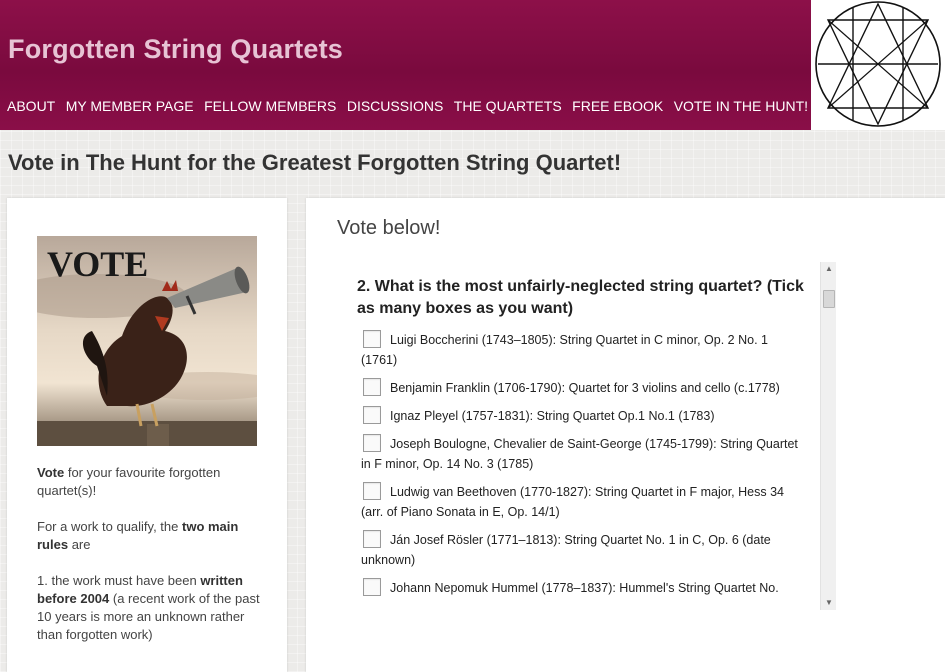 The height and width of the screenshot is (672, 945). Describe the element at coordinates (829, 269) in the screenshot. I see `scroll-up-icon: ▲` at that location.